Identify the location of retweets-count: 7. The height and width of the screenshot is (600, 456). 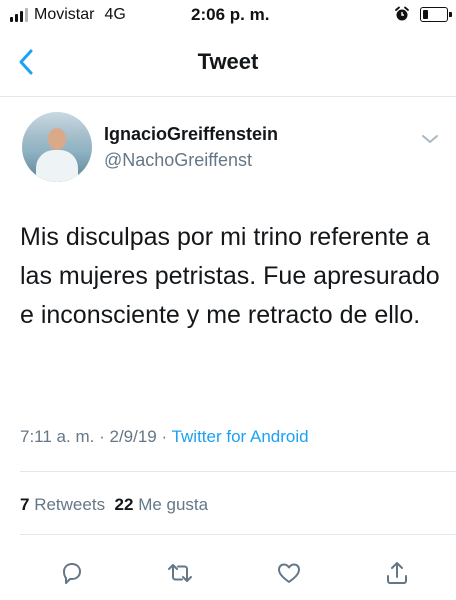
(25, 504).